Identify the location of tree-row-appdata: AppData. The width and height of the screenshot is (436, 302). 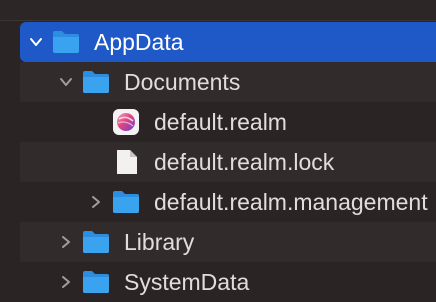
(228, 42).